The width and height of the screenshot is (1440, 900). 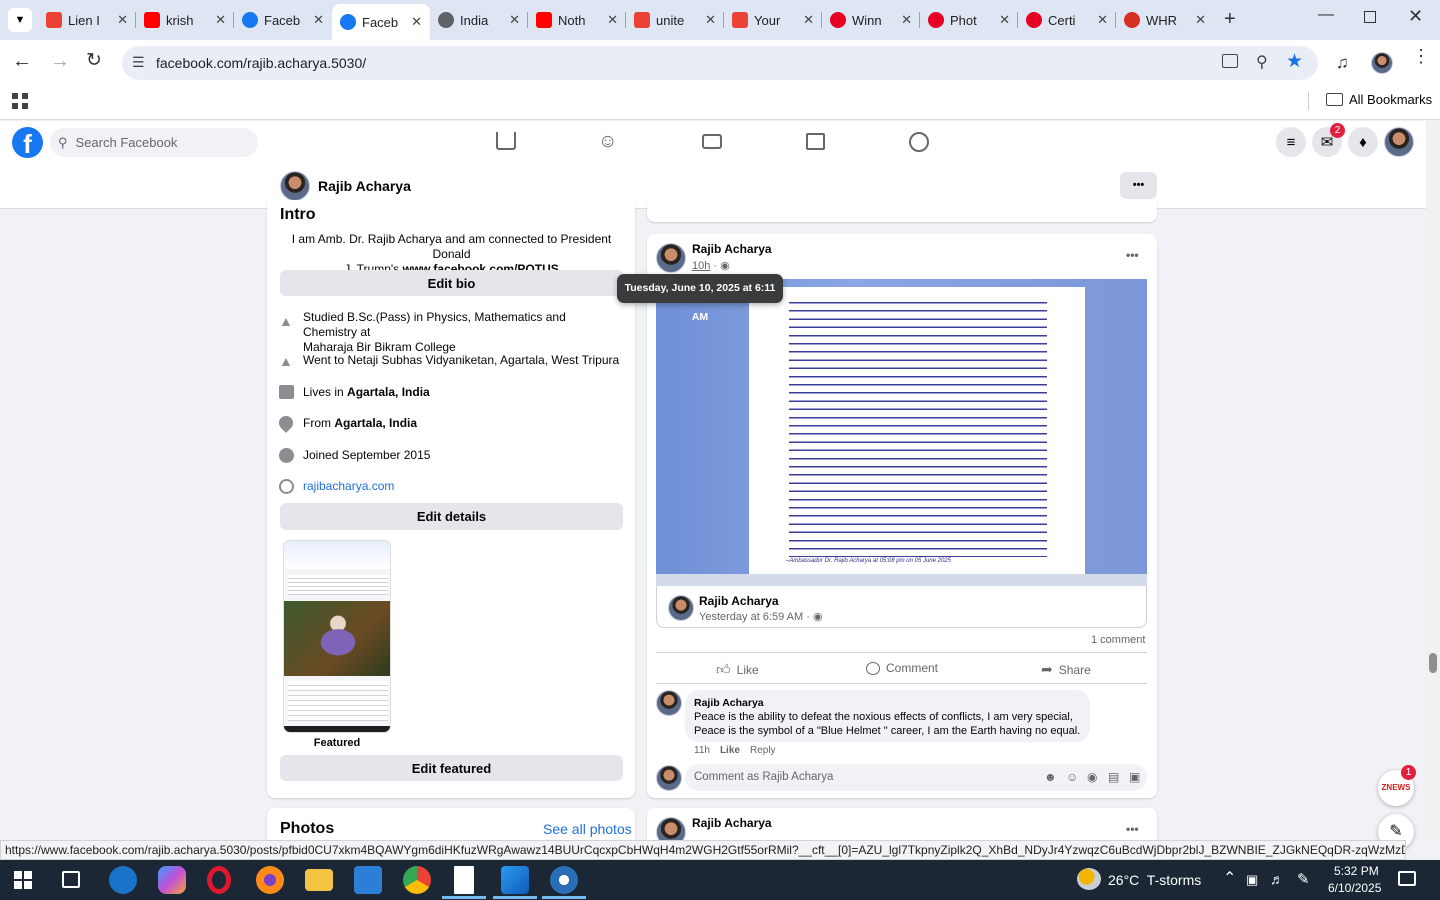 What do you see at coordinates (1165, 20) in the screenshot?
I see `browser-tab: WHR ✕` at bounding box center [1165, 20].